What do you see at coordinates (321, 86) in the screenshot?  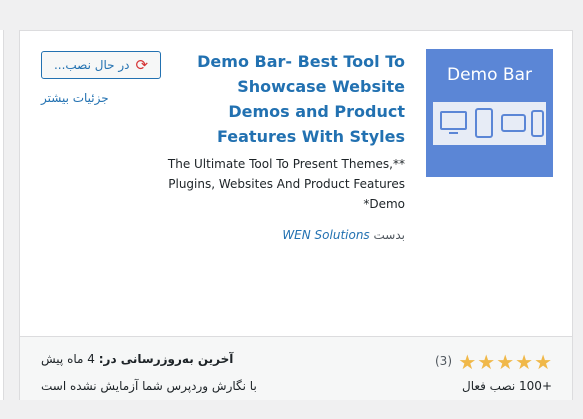 I see `title-line: Showcase Website` at bounding box center [321, 86].